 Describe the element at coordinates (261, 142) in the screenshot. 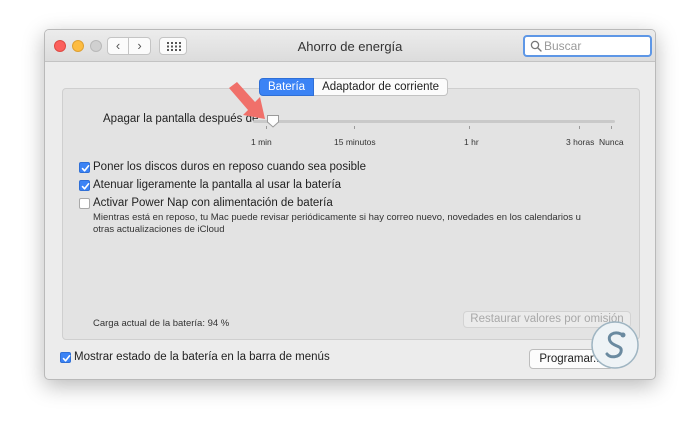

I see `tick-label-1min: 1 min` at that location.